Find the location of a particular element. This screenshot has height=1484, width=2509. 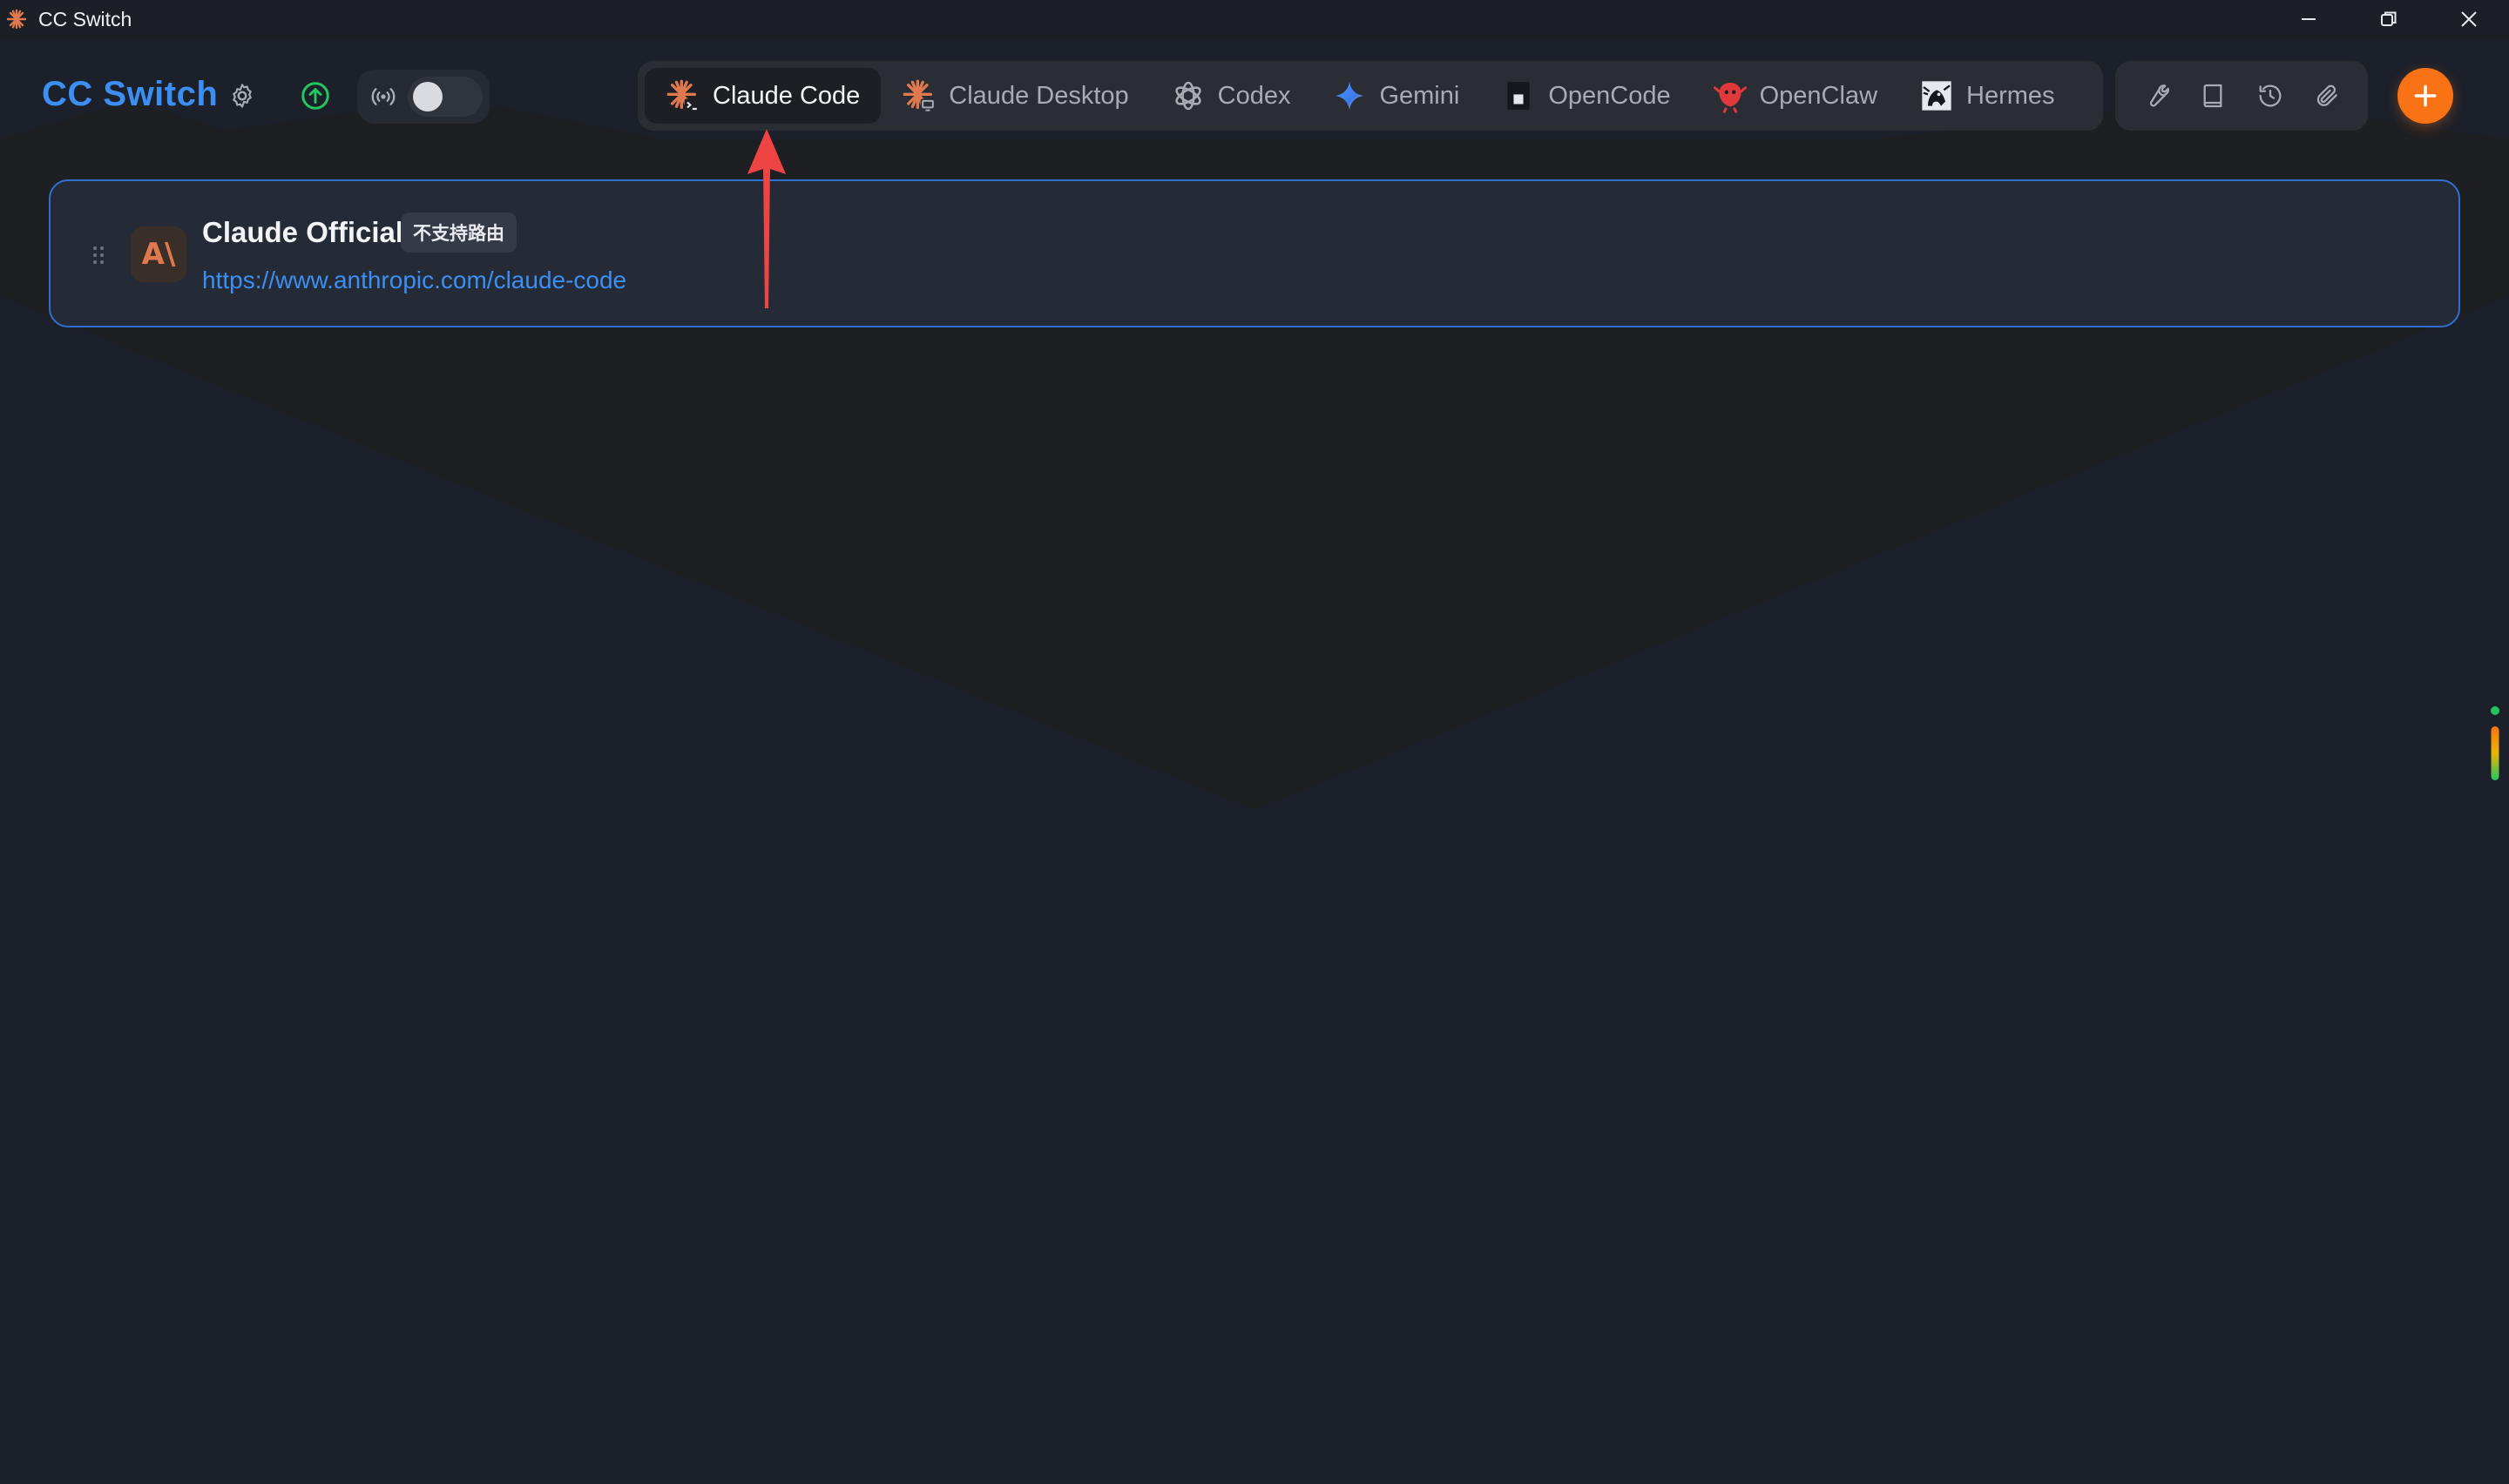

tab-label: Claude Code is located at coordinates (787, 95).